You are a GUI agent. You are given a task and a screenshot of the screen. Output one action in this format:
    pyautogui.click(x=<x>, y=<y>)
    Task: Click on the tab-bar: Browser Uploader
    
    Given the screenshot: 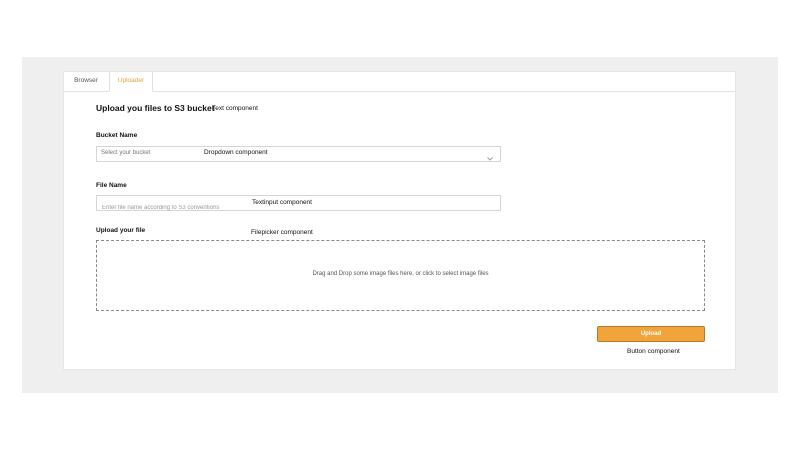 What is the action you would take?
    pyautogui.click(x=399, y=82)
    